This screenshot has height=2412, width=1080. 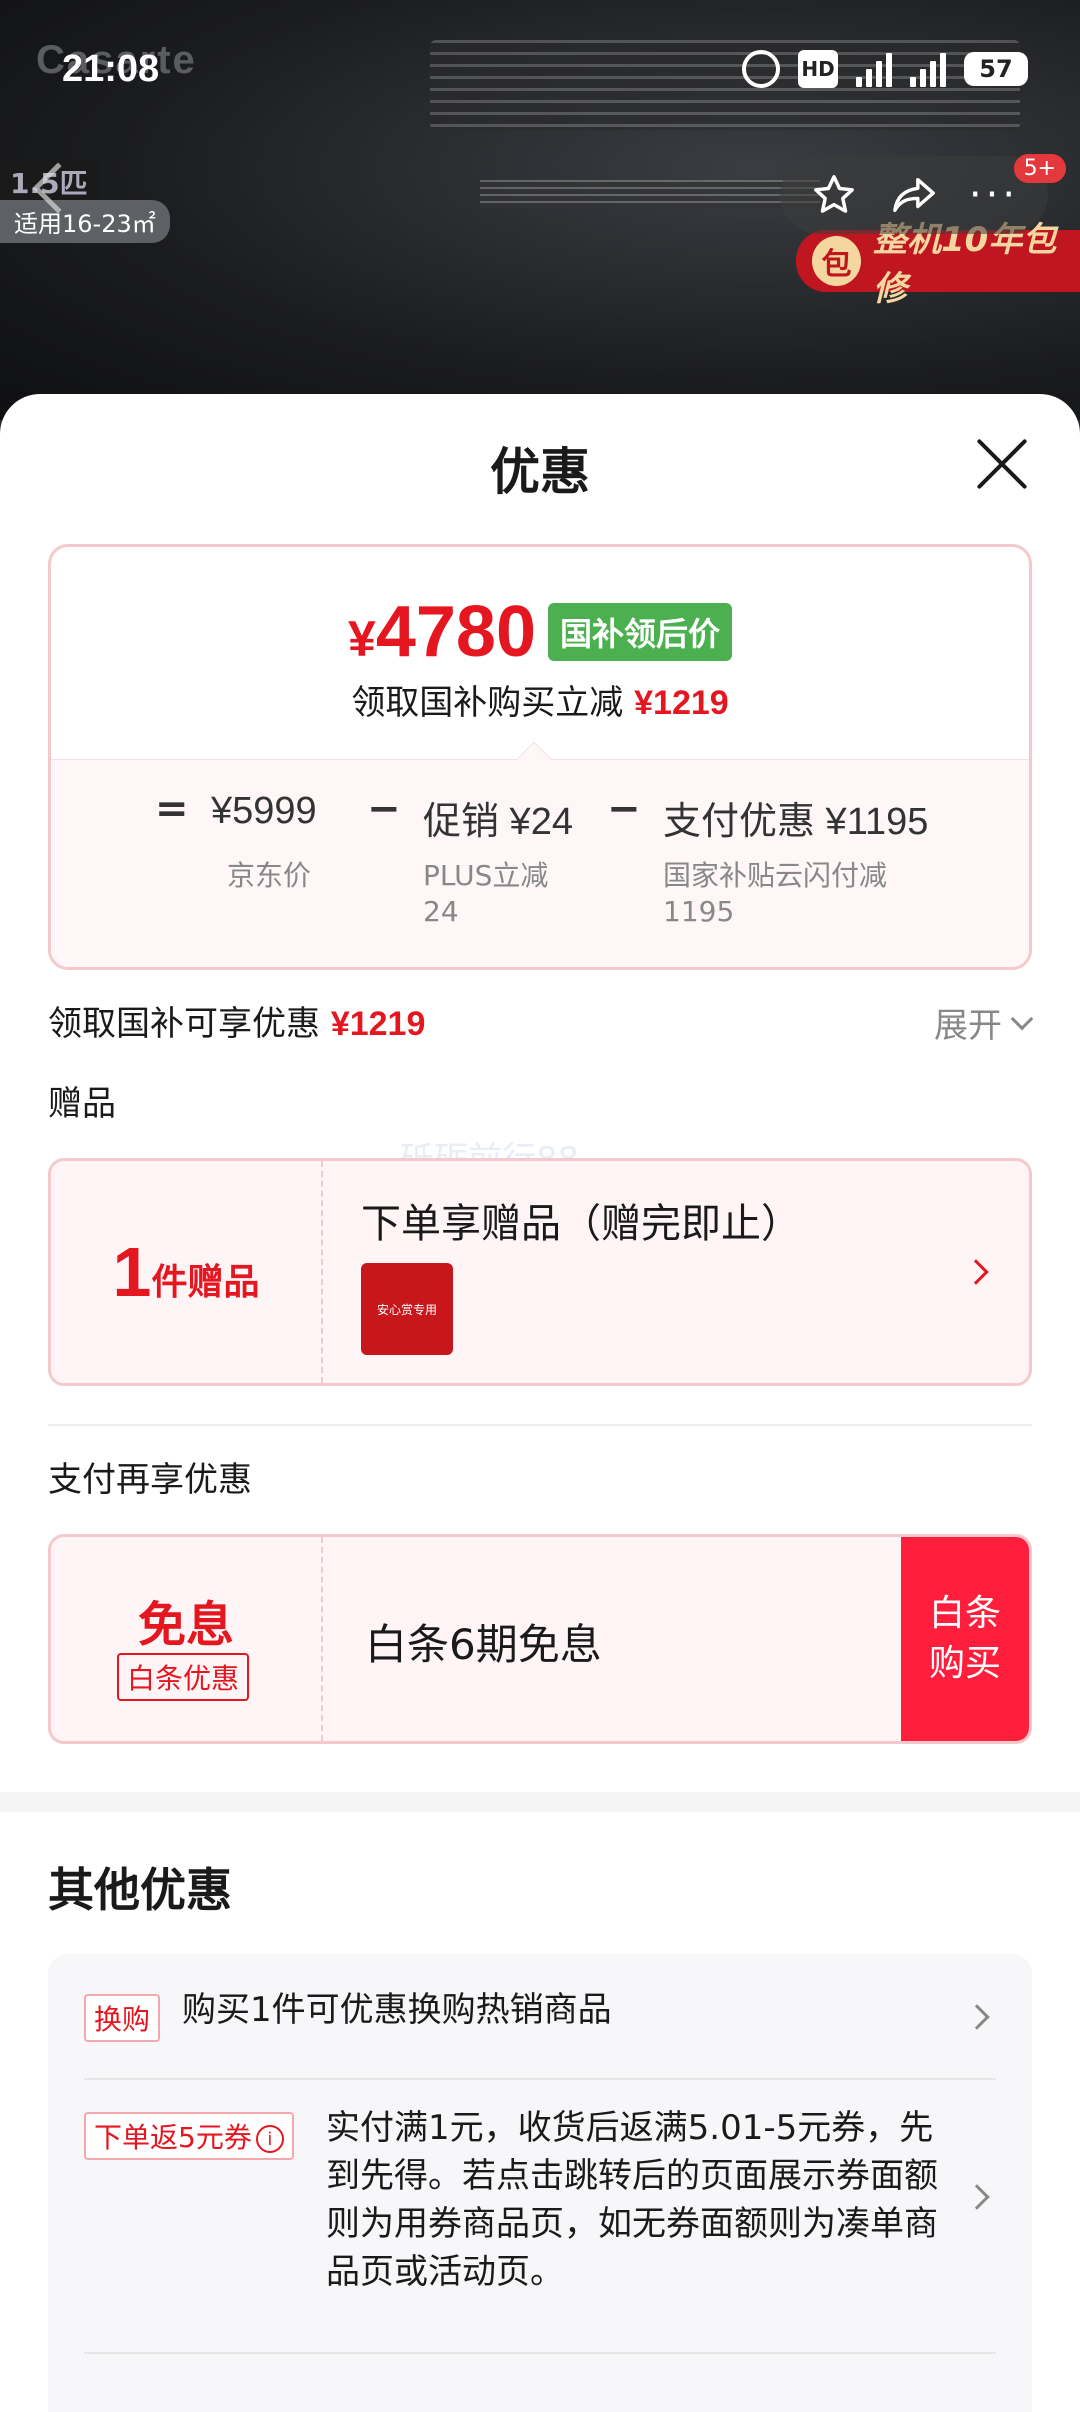 I want to click on alarm-icon, so click(x=761, y=69).